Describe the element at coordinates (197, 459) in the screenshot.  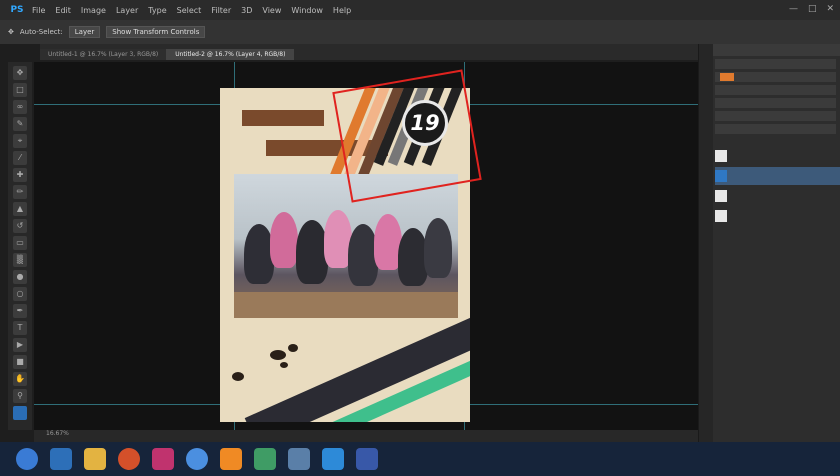
I see `chrome-icon` at that location.